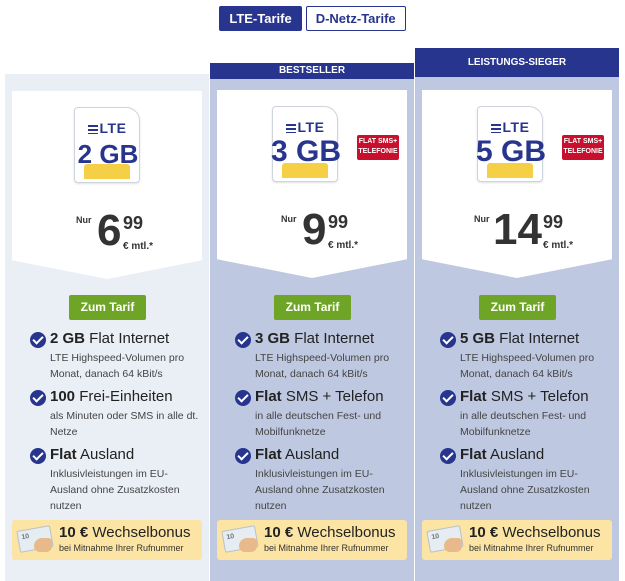  What do you see at coordinates (107, 185) in the screenshot?
I see `tariff-card: LTE 2 GB Nur 6 99 € mtl.*` at bounding box center [107, 185].